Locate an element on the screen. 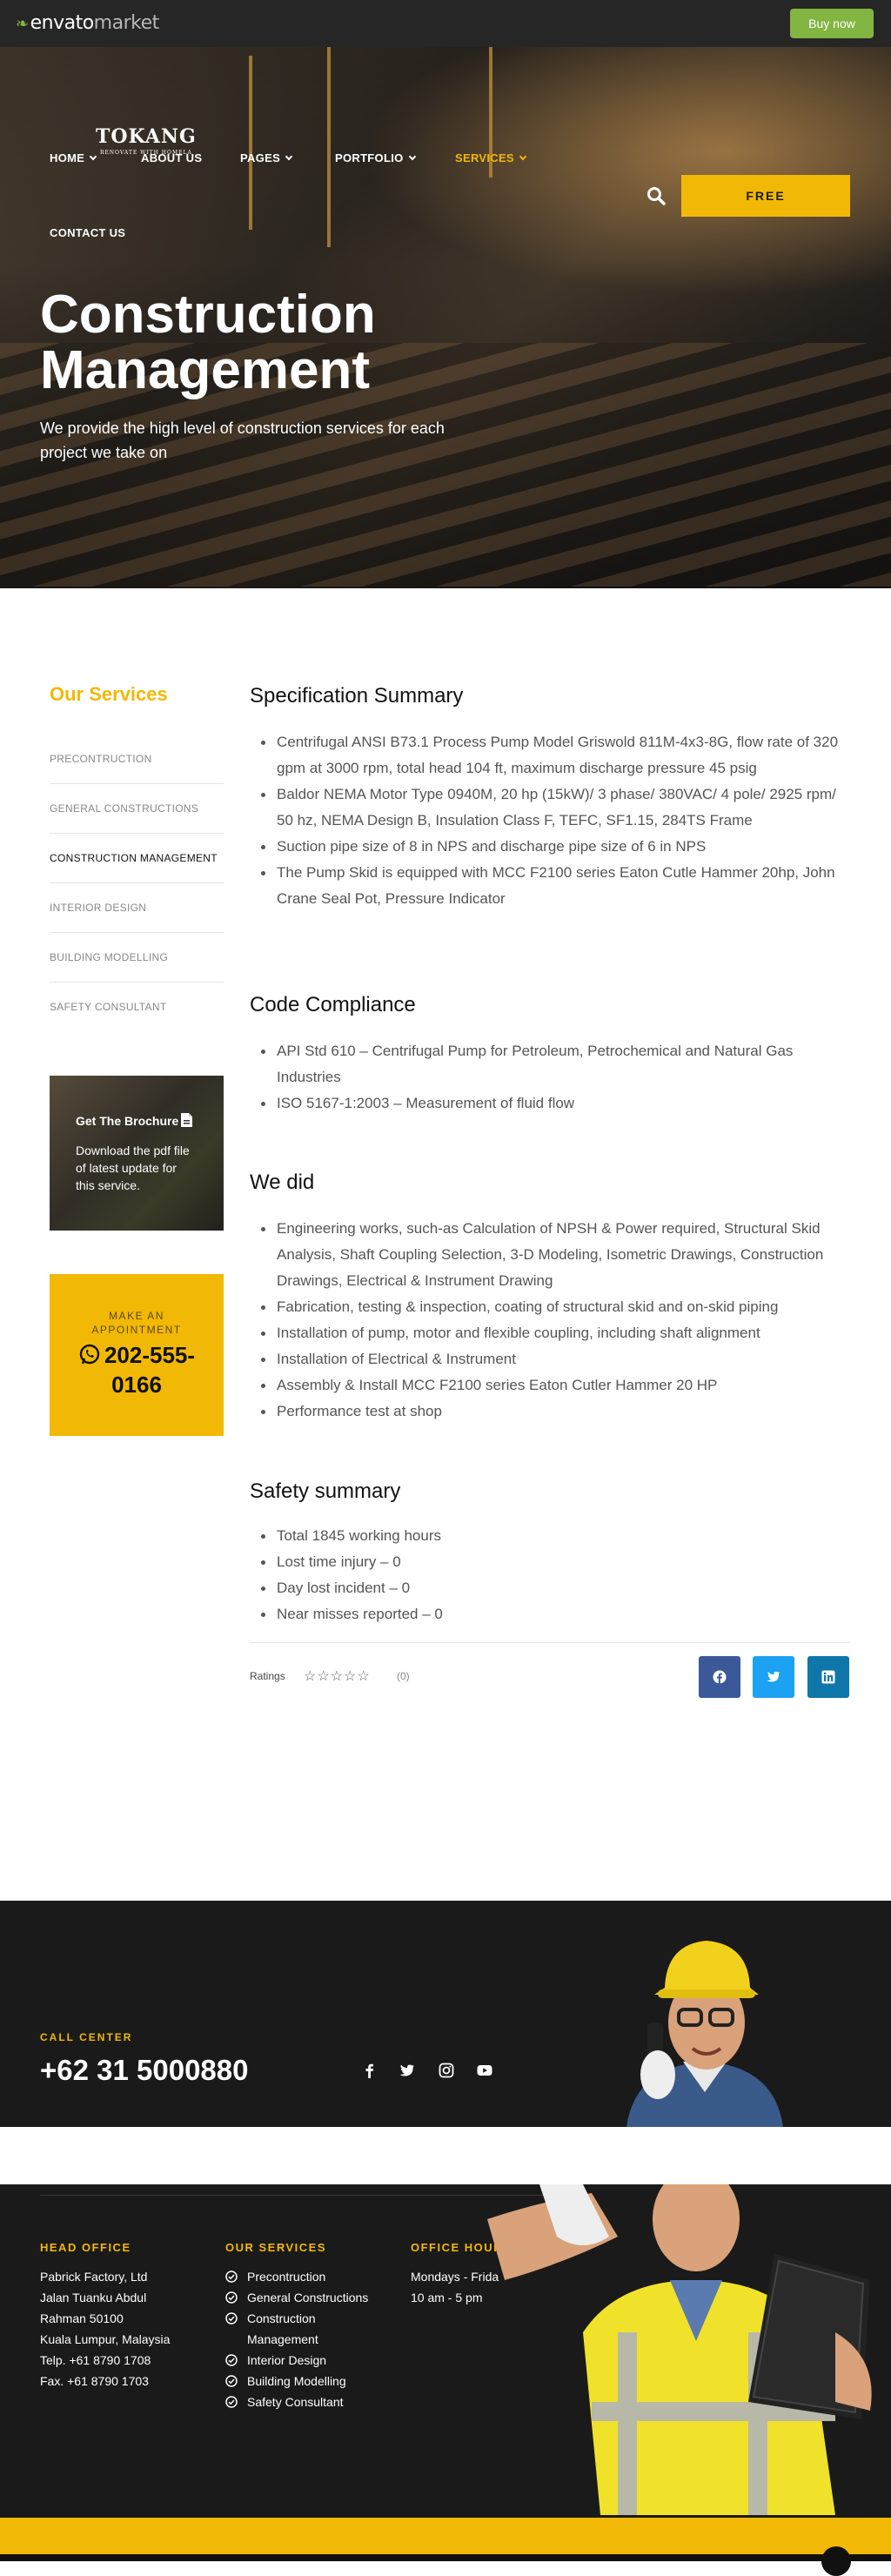 This screenshot has width=891, height=2576. nav-label: CONTACT US is located at coordinates (88, 233).